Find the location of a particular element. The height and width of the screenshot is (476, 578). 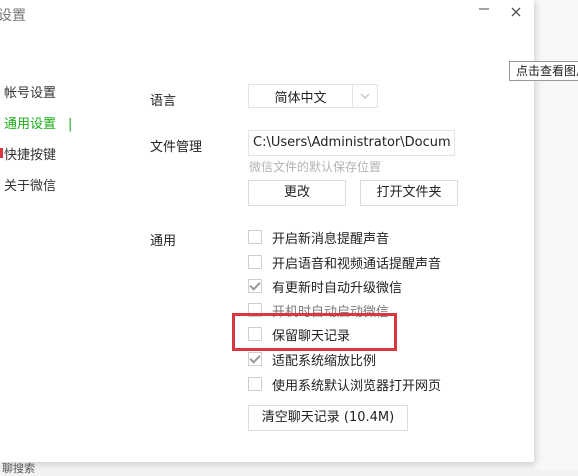

option-auto-update: 有更新时自动升级微信 is located at coordinates (325, 286).